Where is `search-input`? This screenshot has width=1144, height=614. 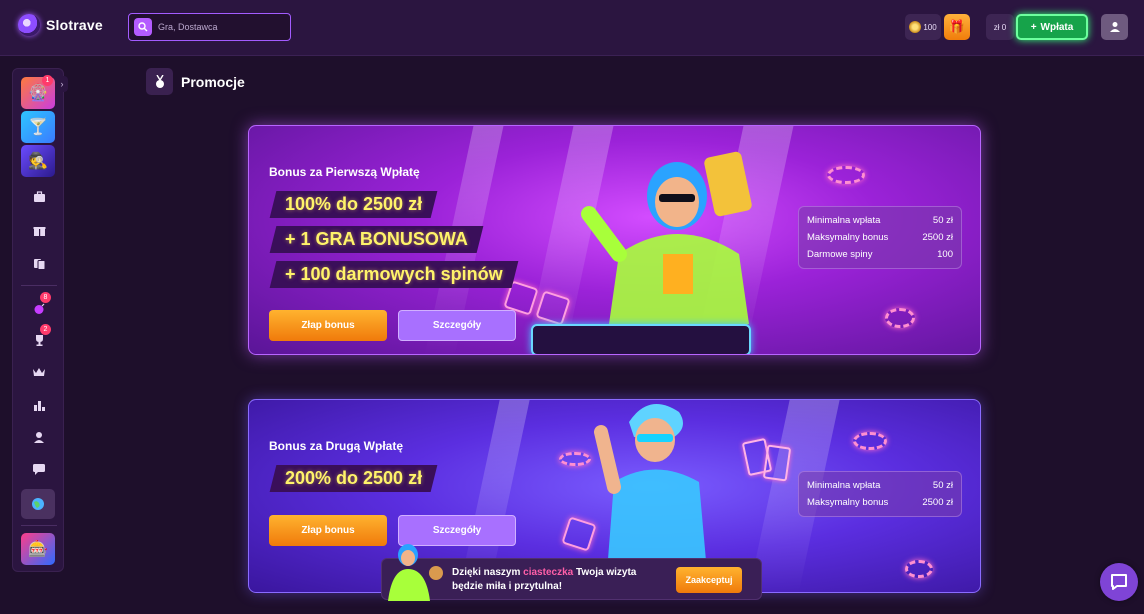
search-input is located at coordinates (223, 27).